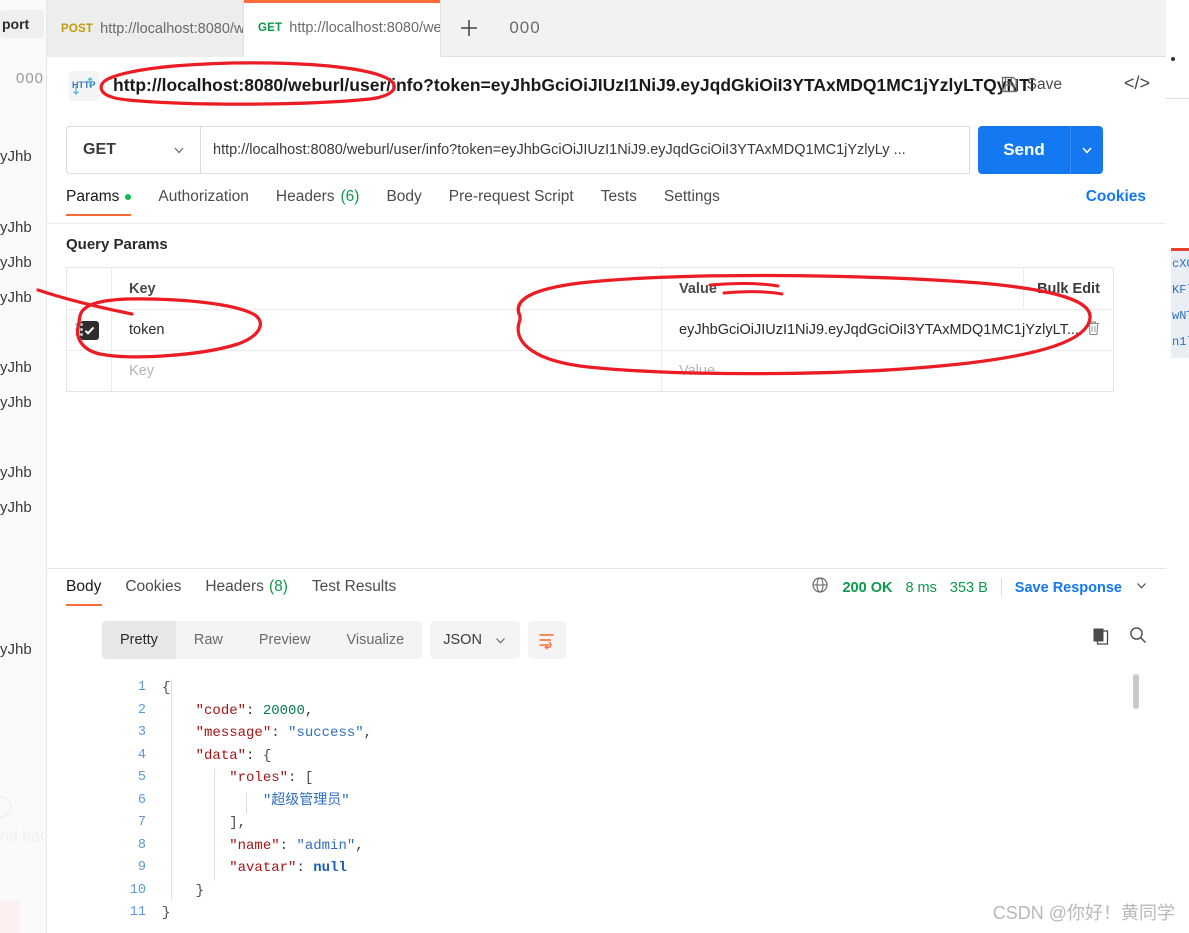 The width and height of the screenshot is (1189, 933). What do you see at coordinates (1068, 588) in the screenshot?
I see `save-response-button: Save Response` at bounding box center [1068, 588].